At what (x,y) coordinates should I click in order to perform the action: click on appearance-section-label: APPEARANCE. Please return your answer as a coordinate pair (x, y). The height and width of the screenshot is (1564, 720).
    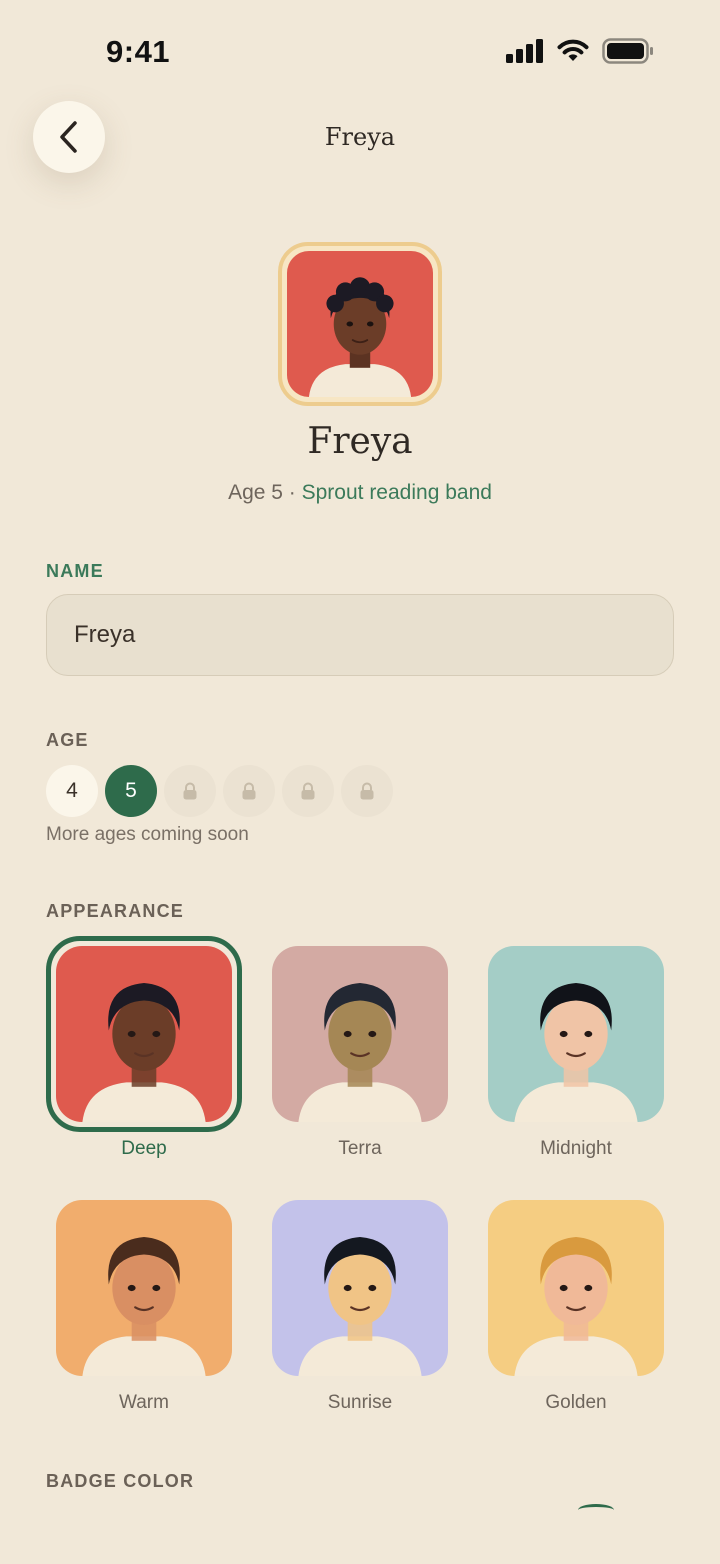
    Looking at the image, I should click on (115, 911).